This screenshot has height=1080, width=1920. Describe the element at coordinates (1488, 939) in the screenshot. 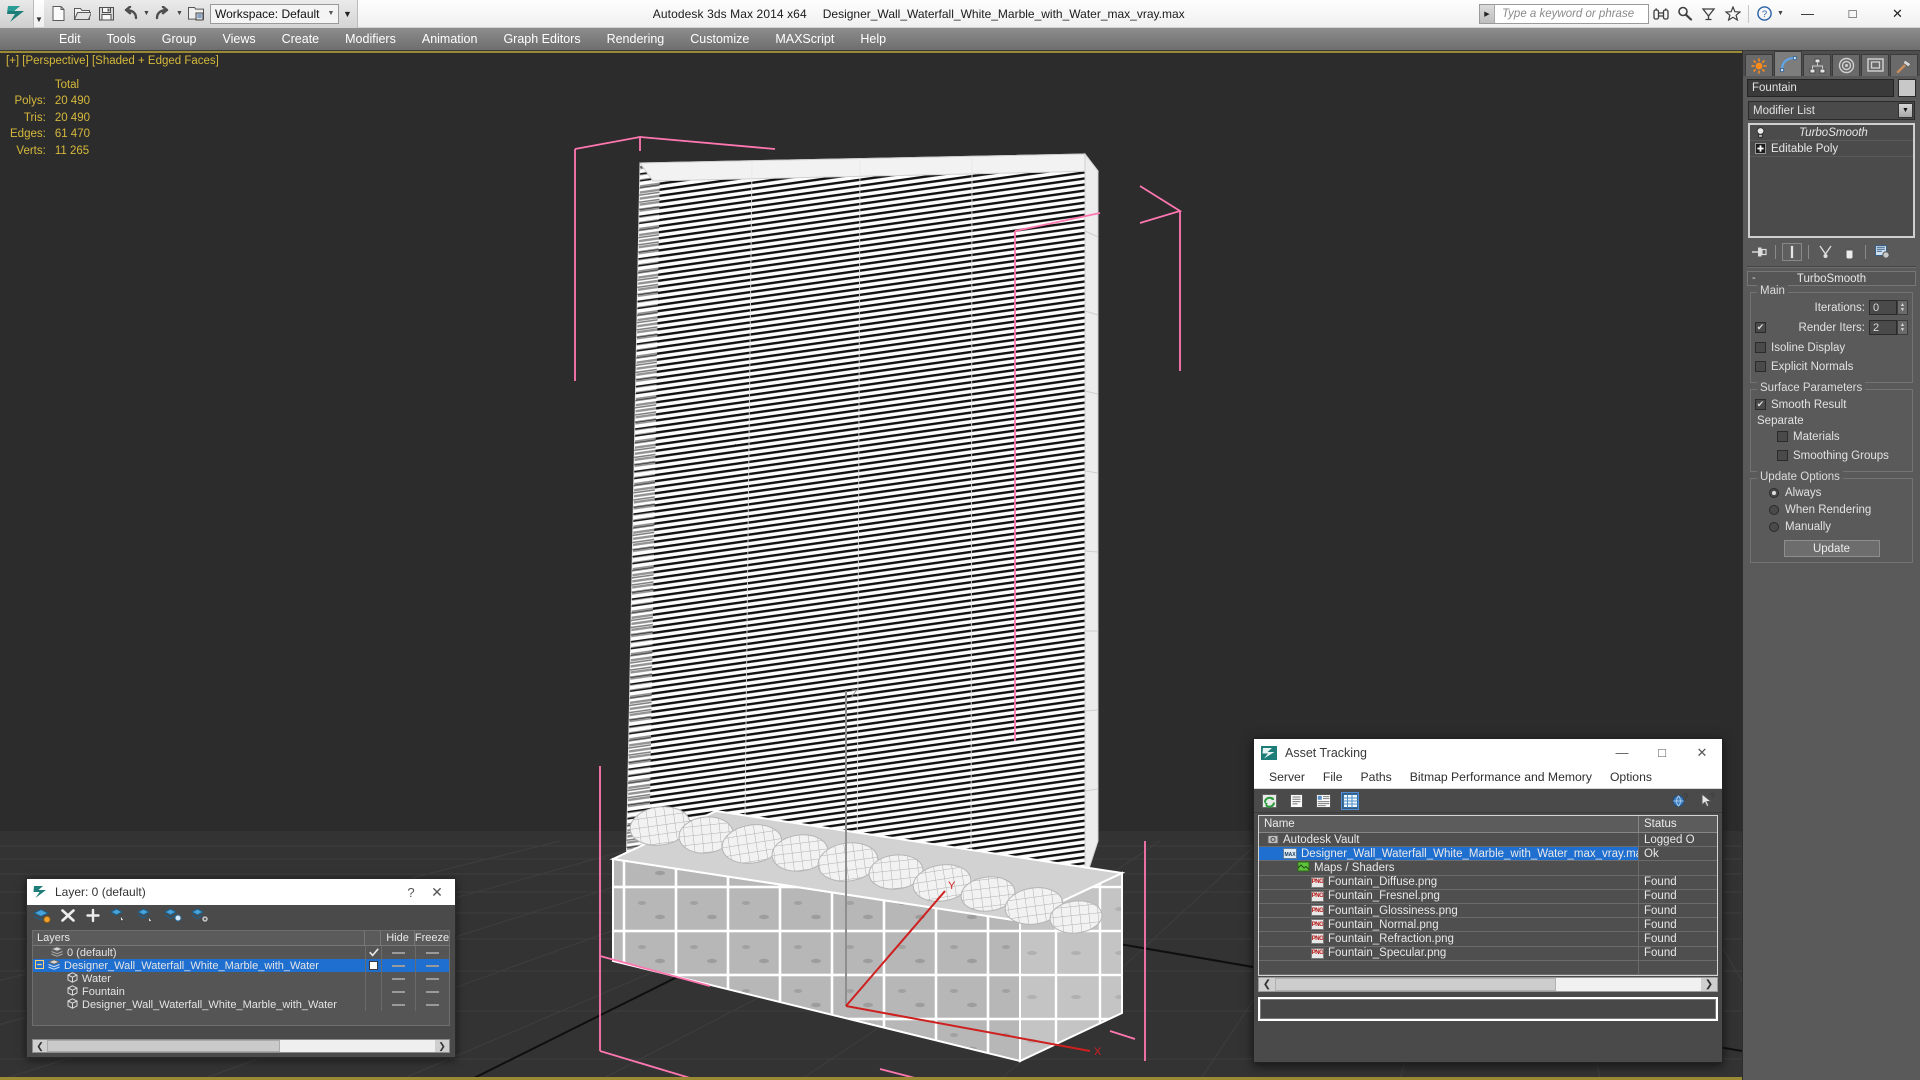

I see `asset-row: PNG Fountain_Refraction.png Found` at that location.